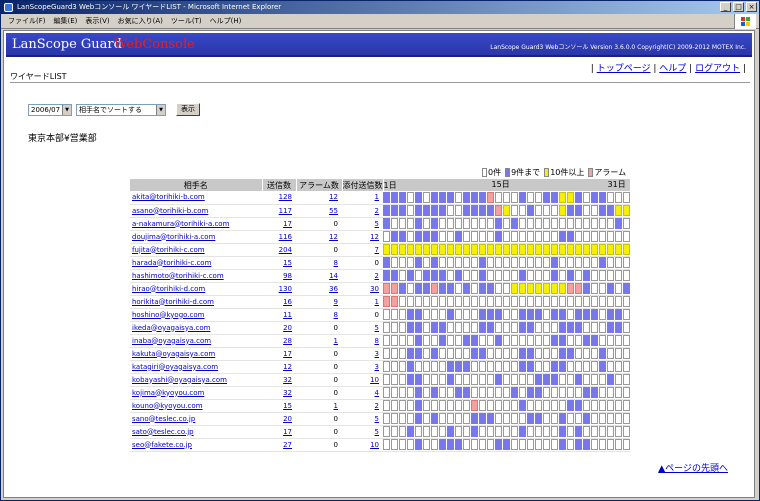  What do you see at coordinates (336, 302) in the screenshot?
I see `alarm-count: 9` at bounding box center [336, 302].